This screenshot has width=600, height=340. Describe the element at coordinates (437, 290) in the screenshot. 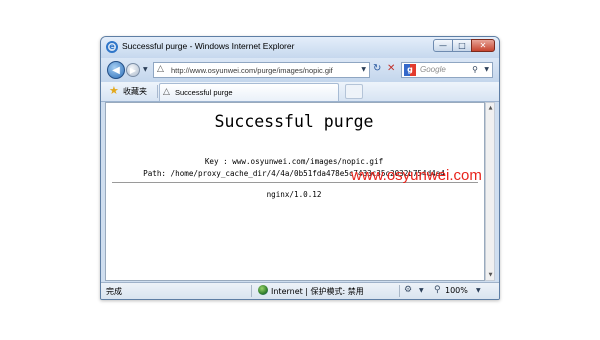

I see `zoom-icon: ⚲` at that location.